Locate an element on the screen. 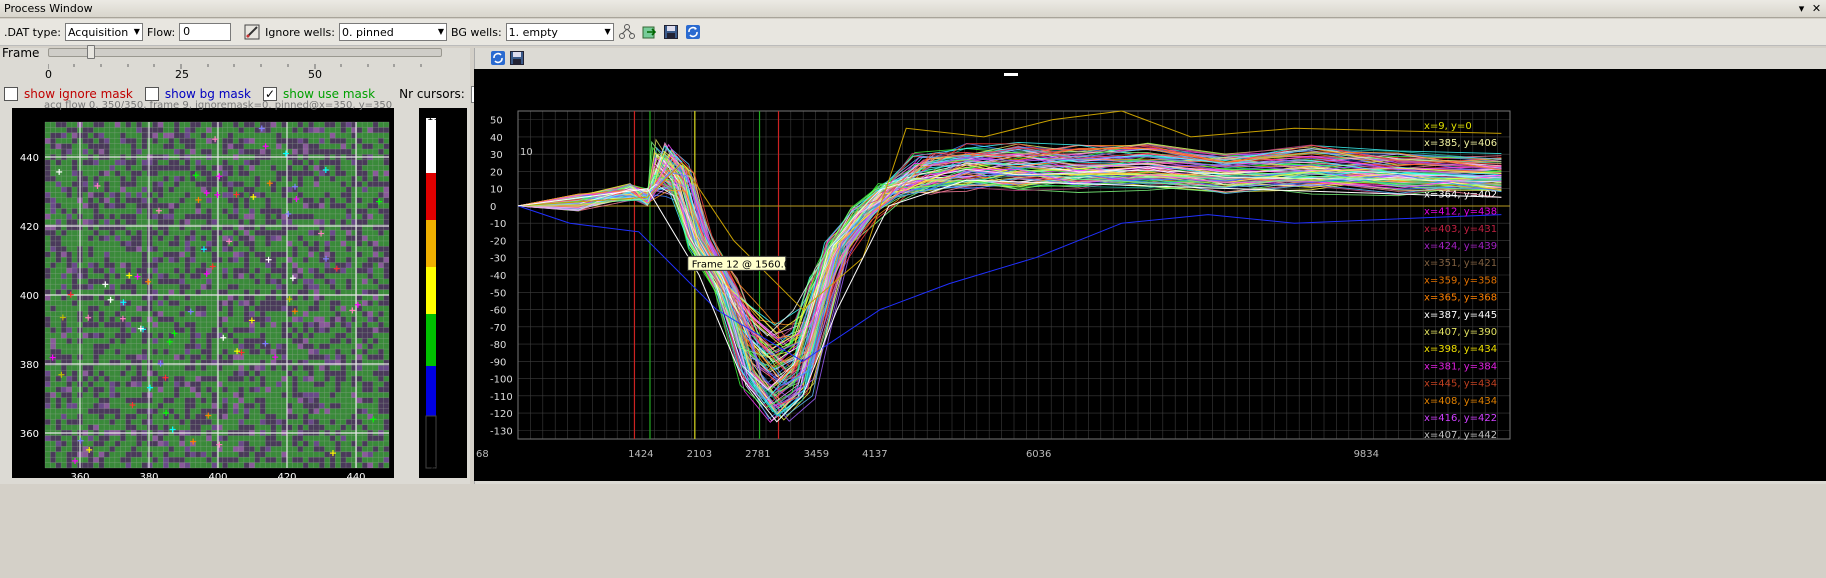 This screenshot has height=578, width=1826. frame-slider-track is located at coordinates (245, 52).